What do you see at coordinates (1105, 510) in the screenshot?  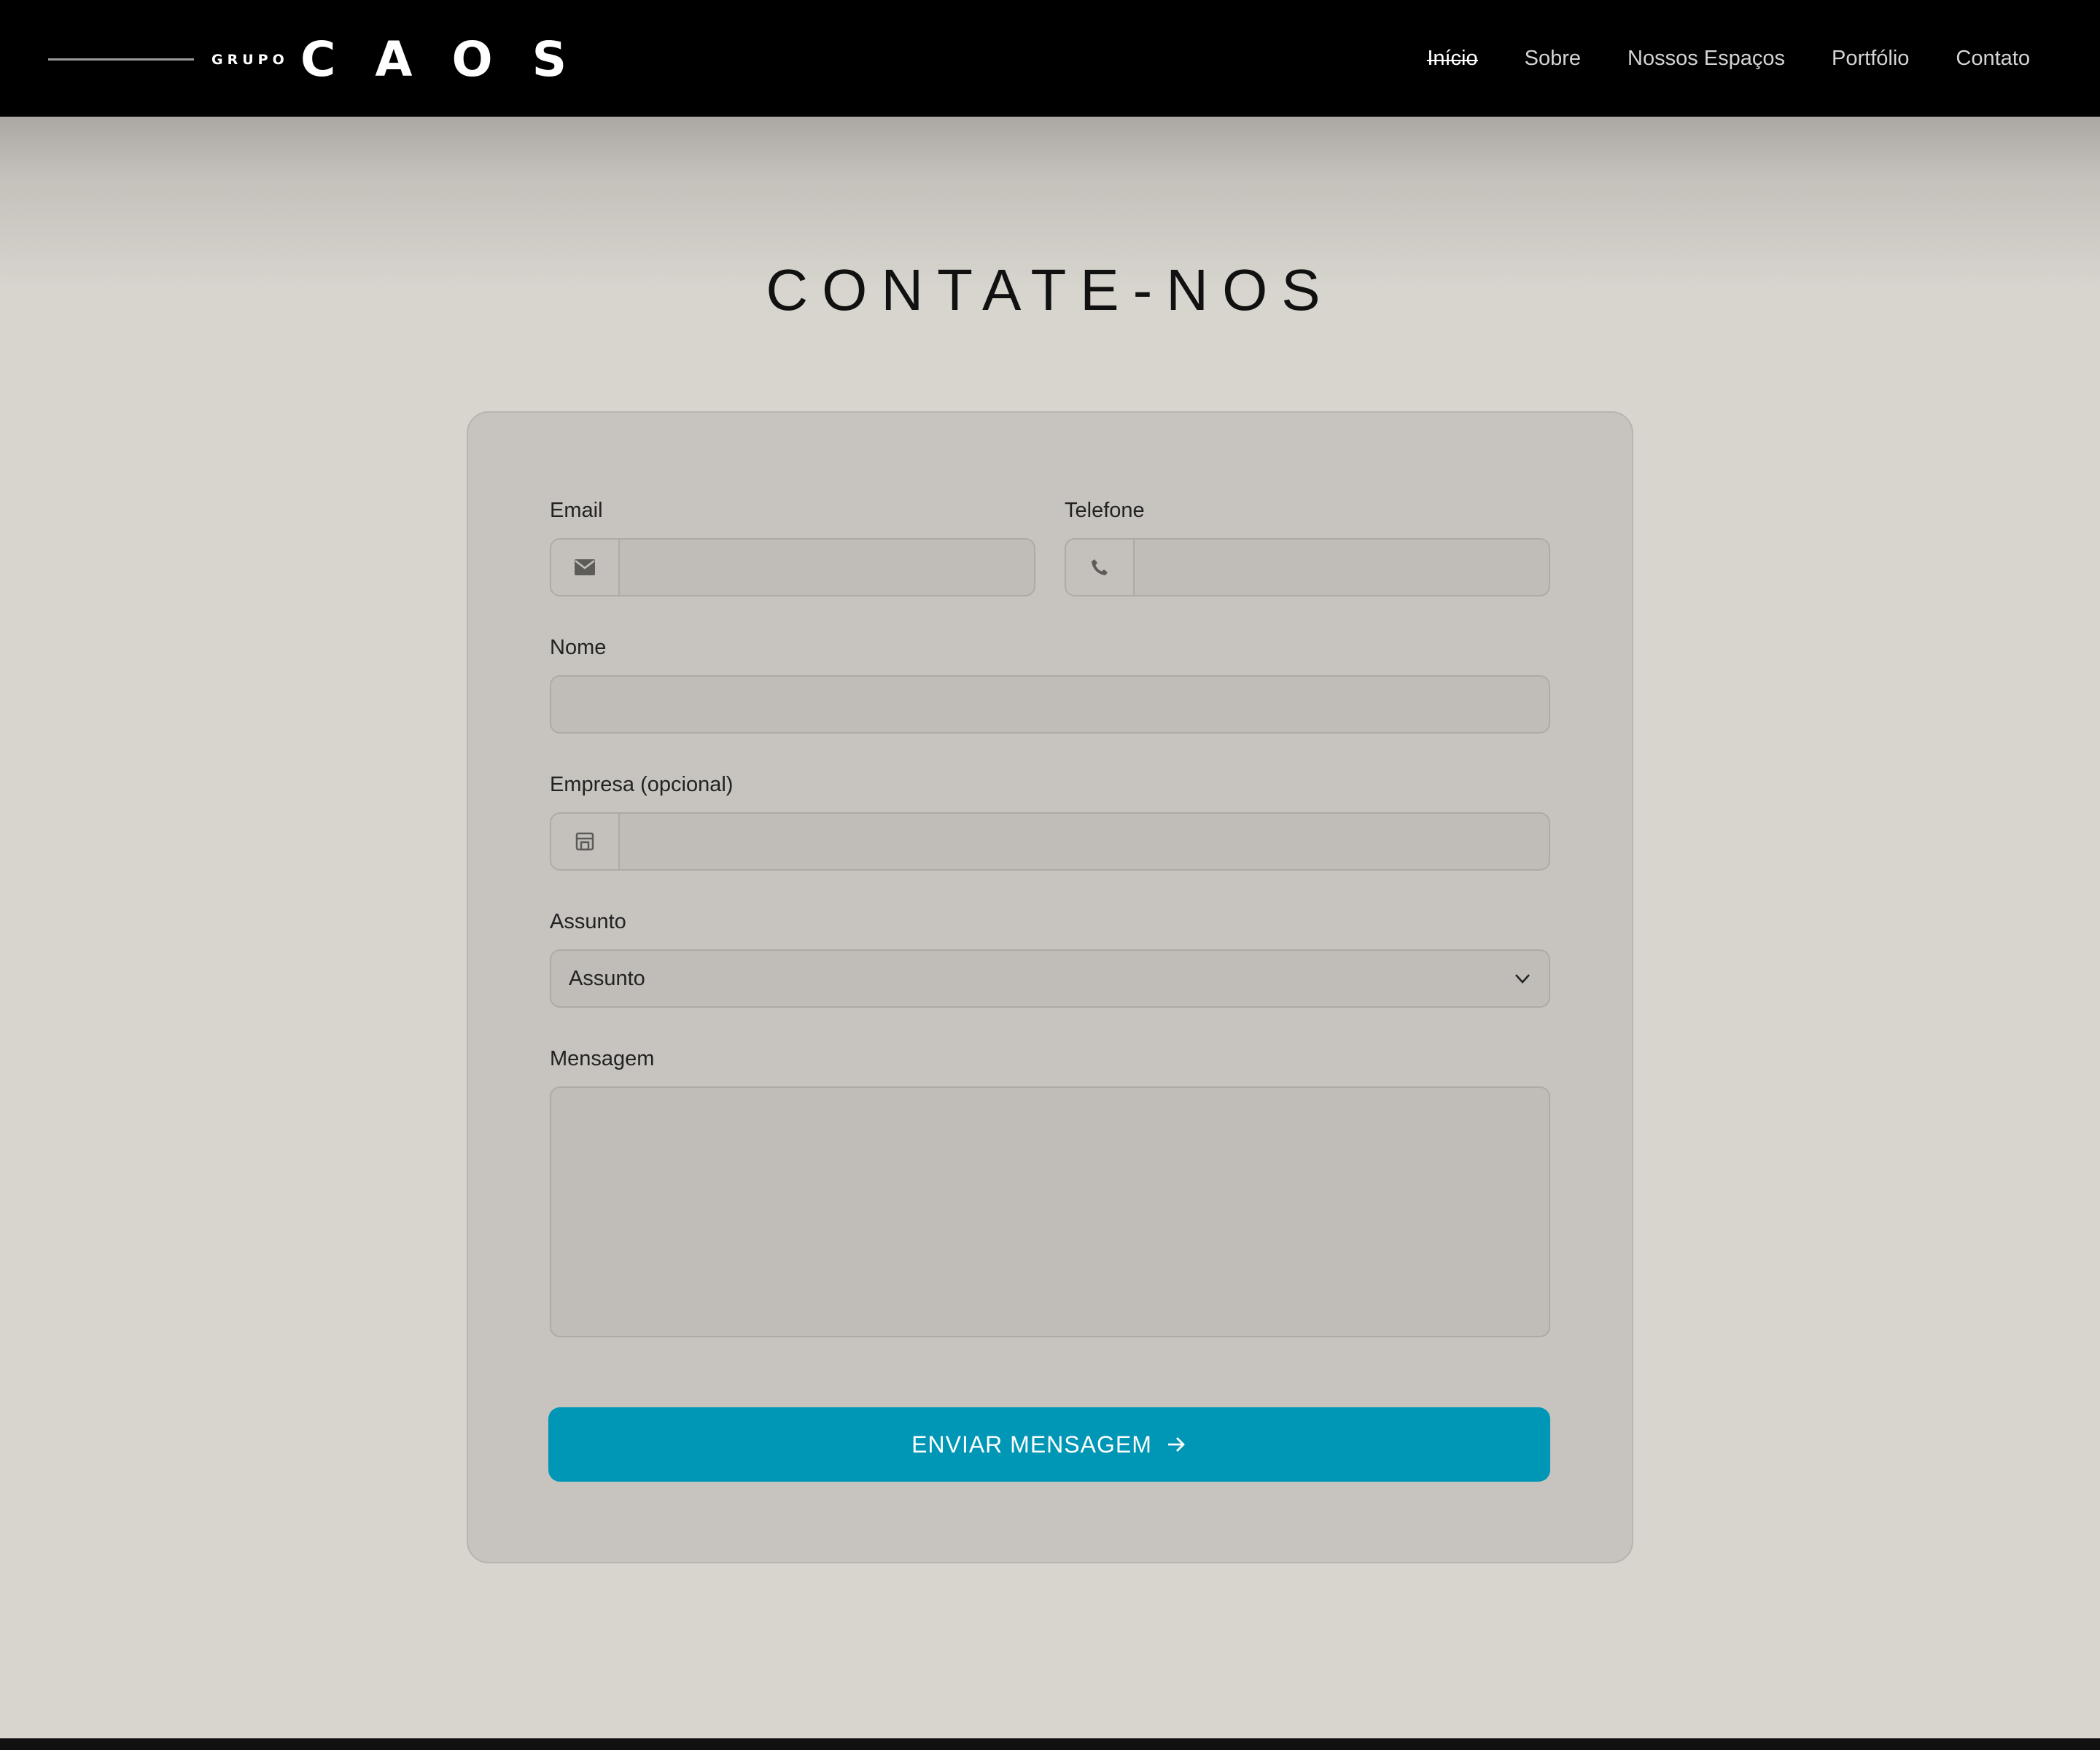 I see `telefone-label: Telefone` at bounding box center [1105, 510].